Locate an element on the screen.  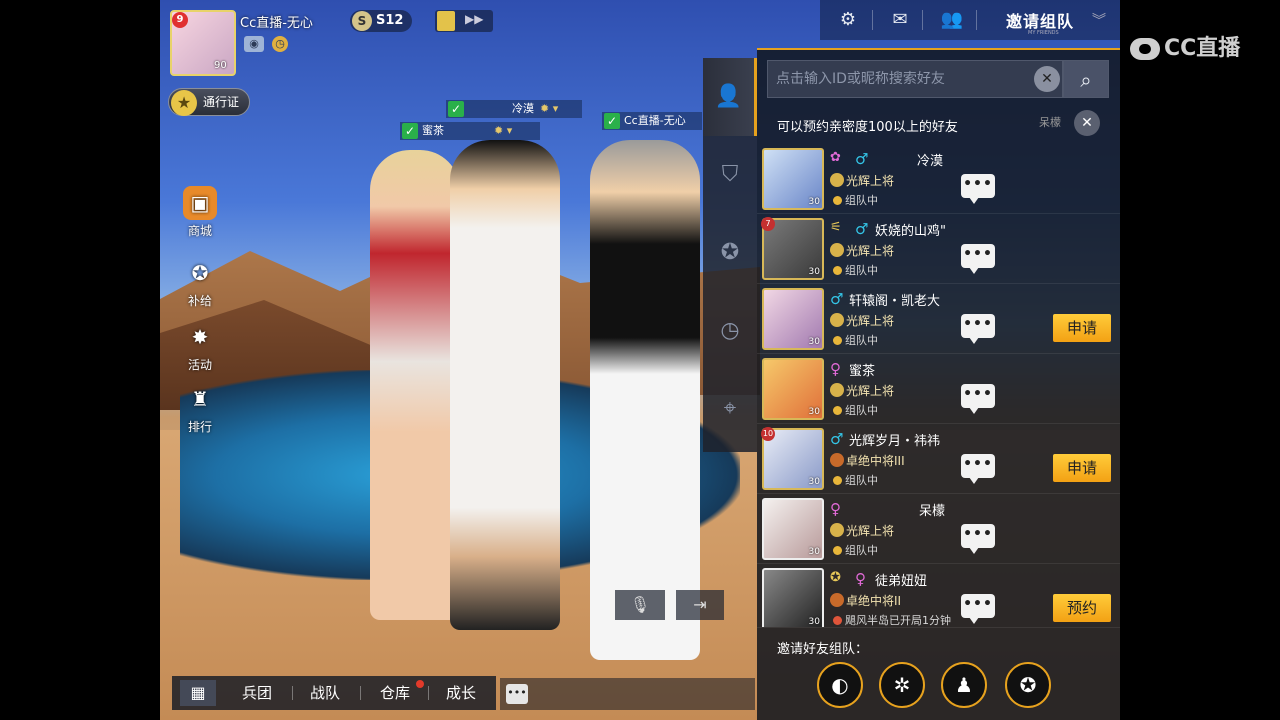
letterbox-right is located at coordinates (1200, 360).